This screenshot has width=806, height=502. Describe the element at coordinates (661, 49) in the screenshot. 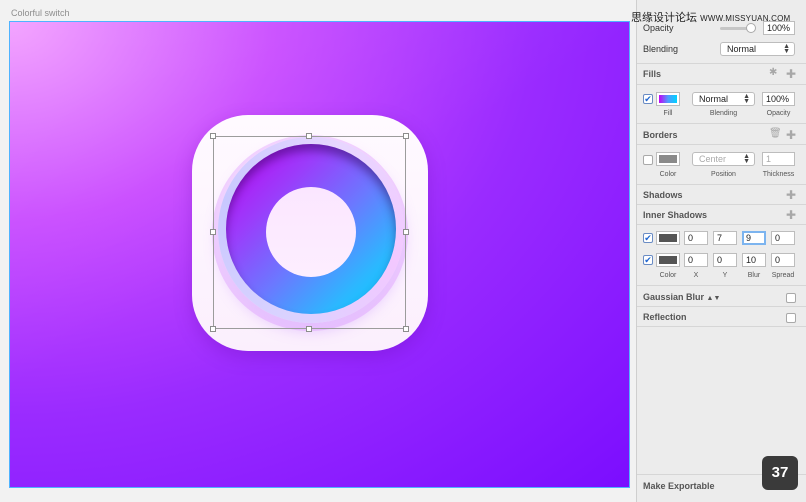

I see `blending-label: Blending` at that location.